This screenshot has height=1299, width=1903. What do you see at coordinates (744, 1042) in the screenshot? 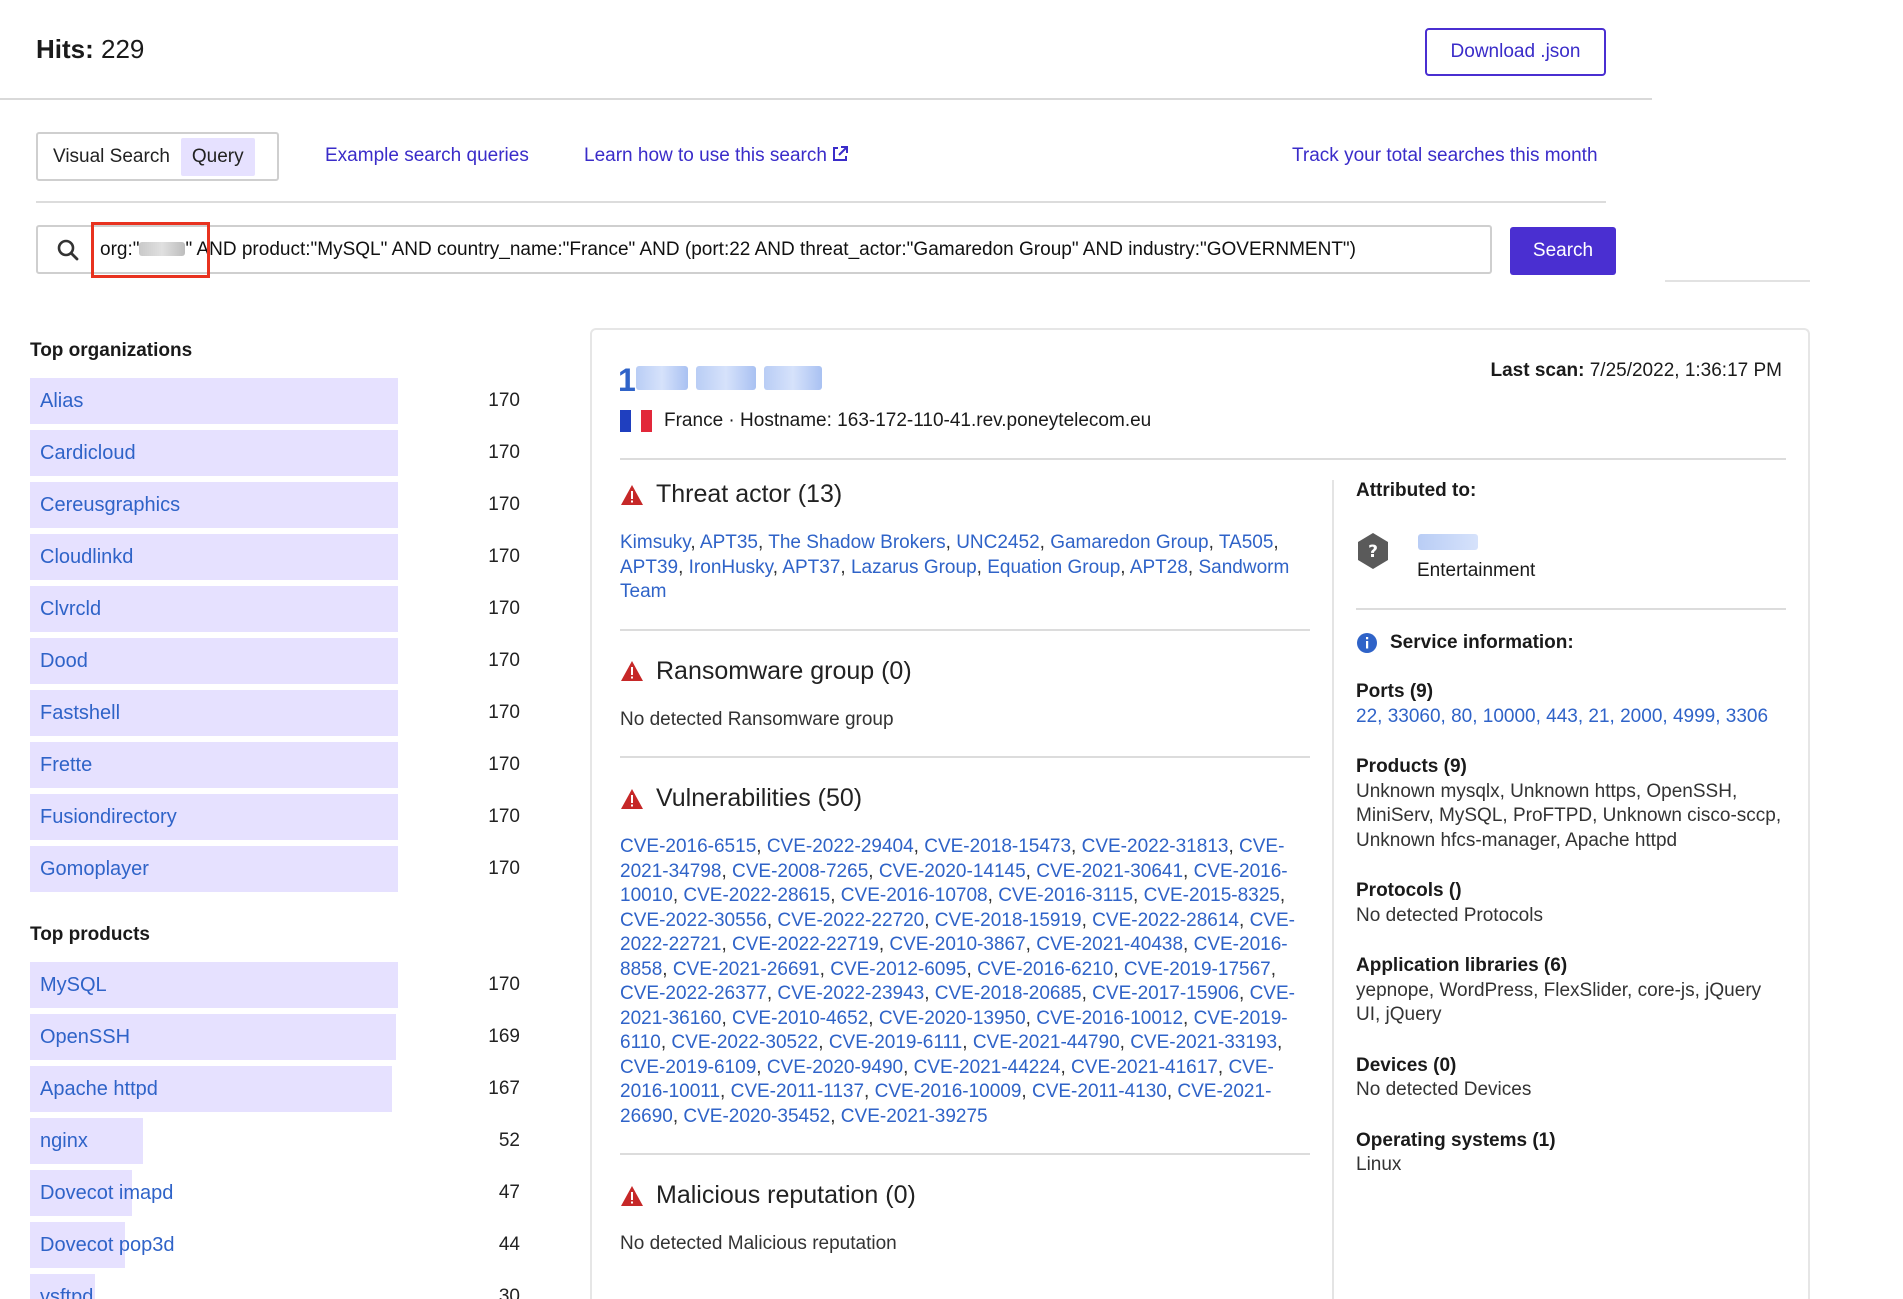
I see `cve-link: CVE-2022-30522` at bounding box center [744, 1042].